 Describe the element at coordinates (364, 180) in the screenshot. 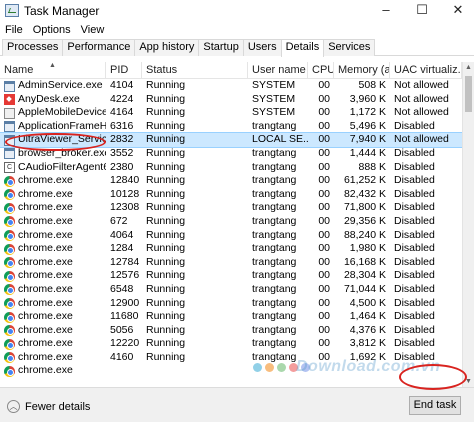

I see `cell-mem: 61,252 K` at that location.